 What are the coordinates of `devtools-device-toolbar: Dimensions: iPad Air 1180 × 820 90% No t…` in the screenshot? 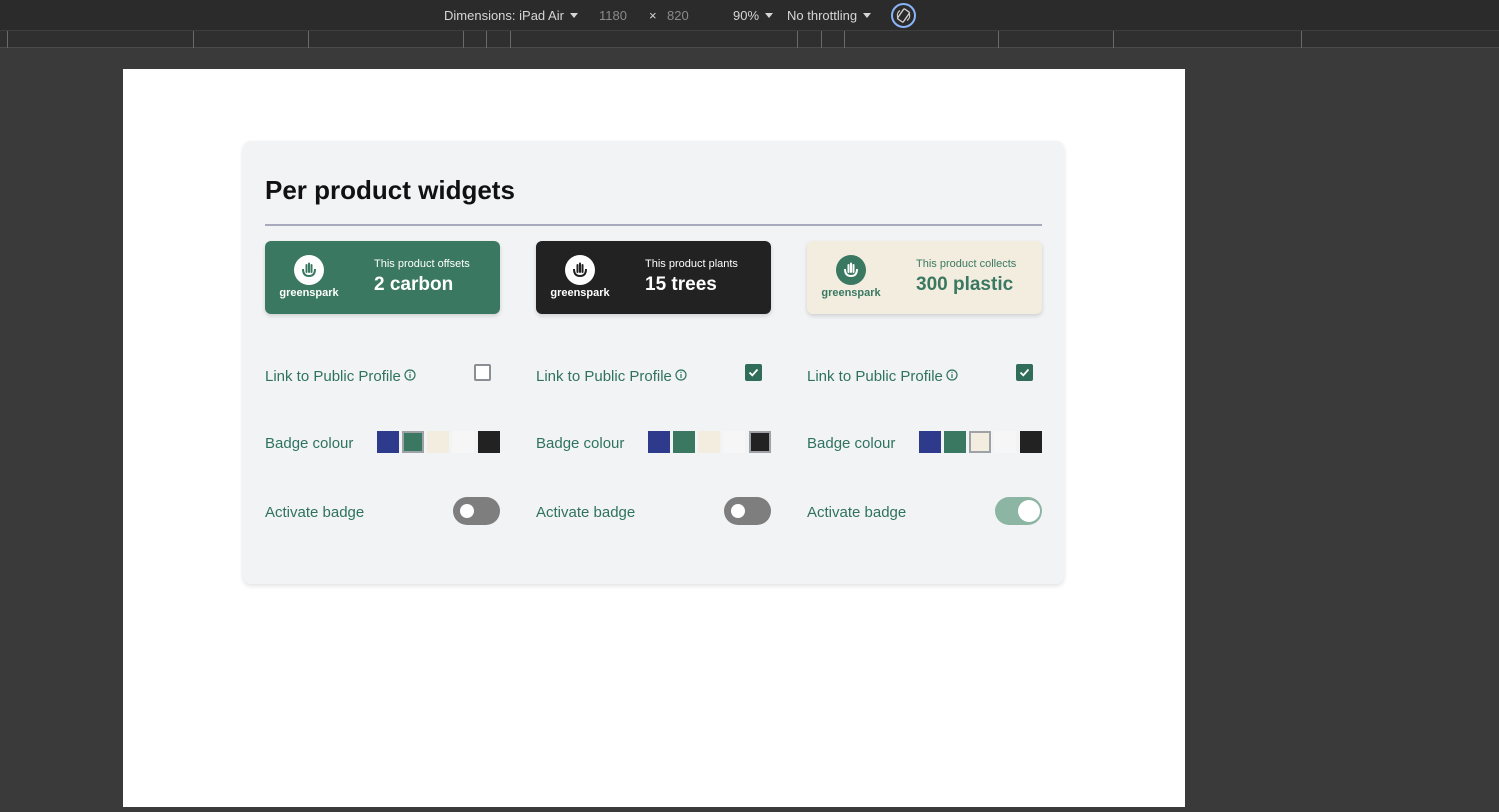 It's located at (749, 15).